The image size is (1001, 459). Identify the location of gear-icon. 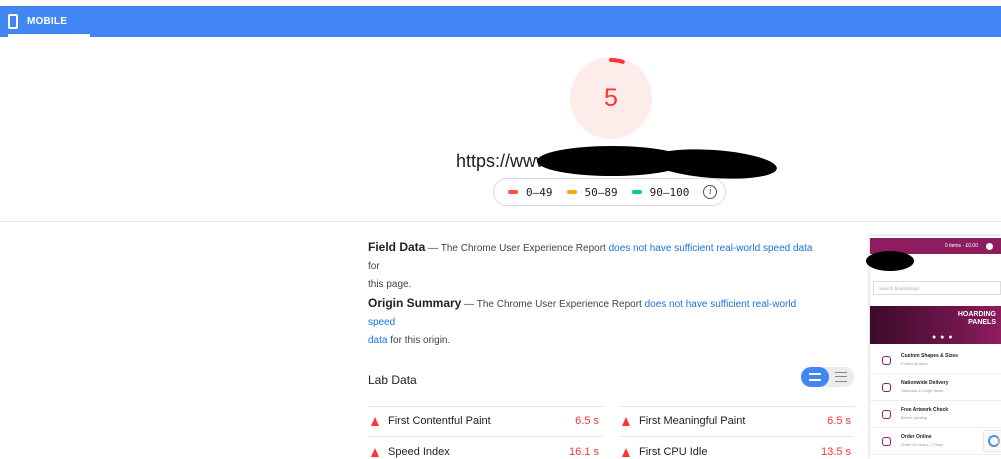
(989, 246).